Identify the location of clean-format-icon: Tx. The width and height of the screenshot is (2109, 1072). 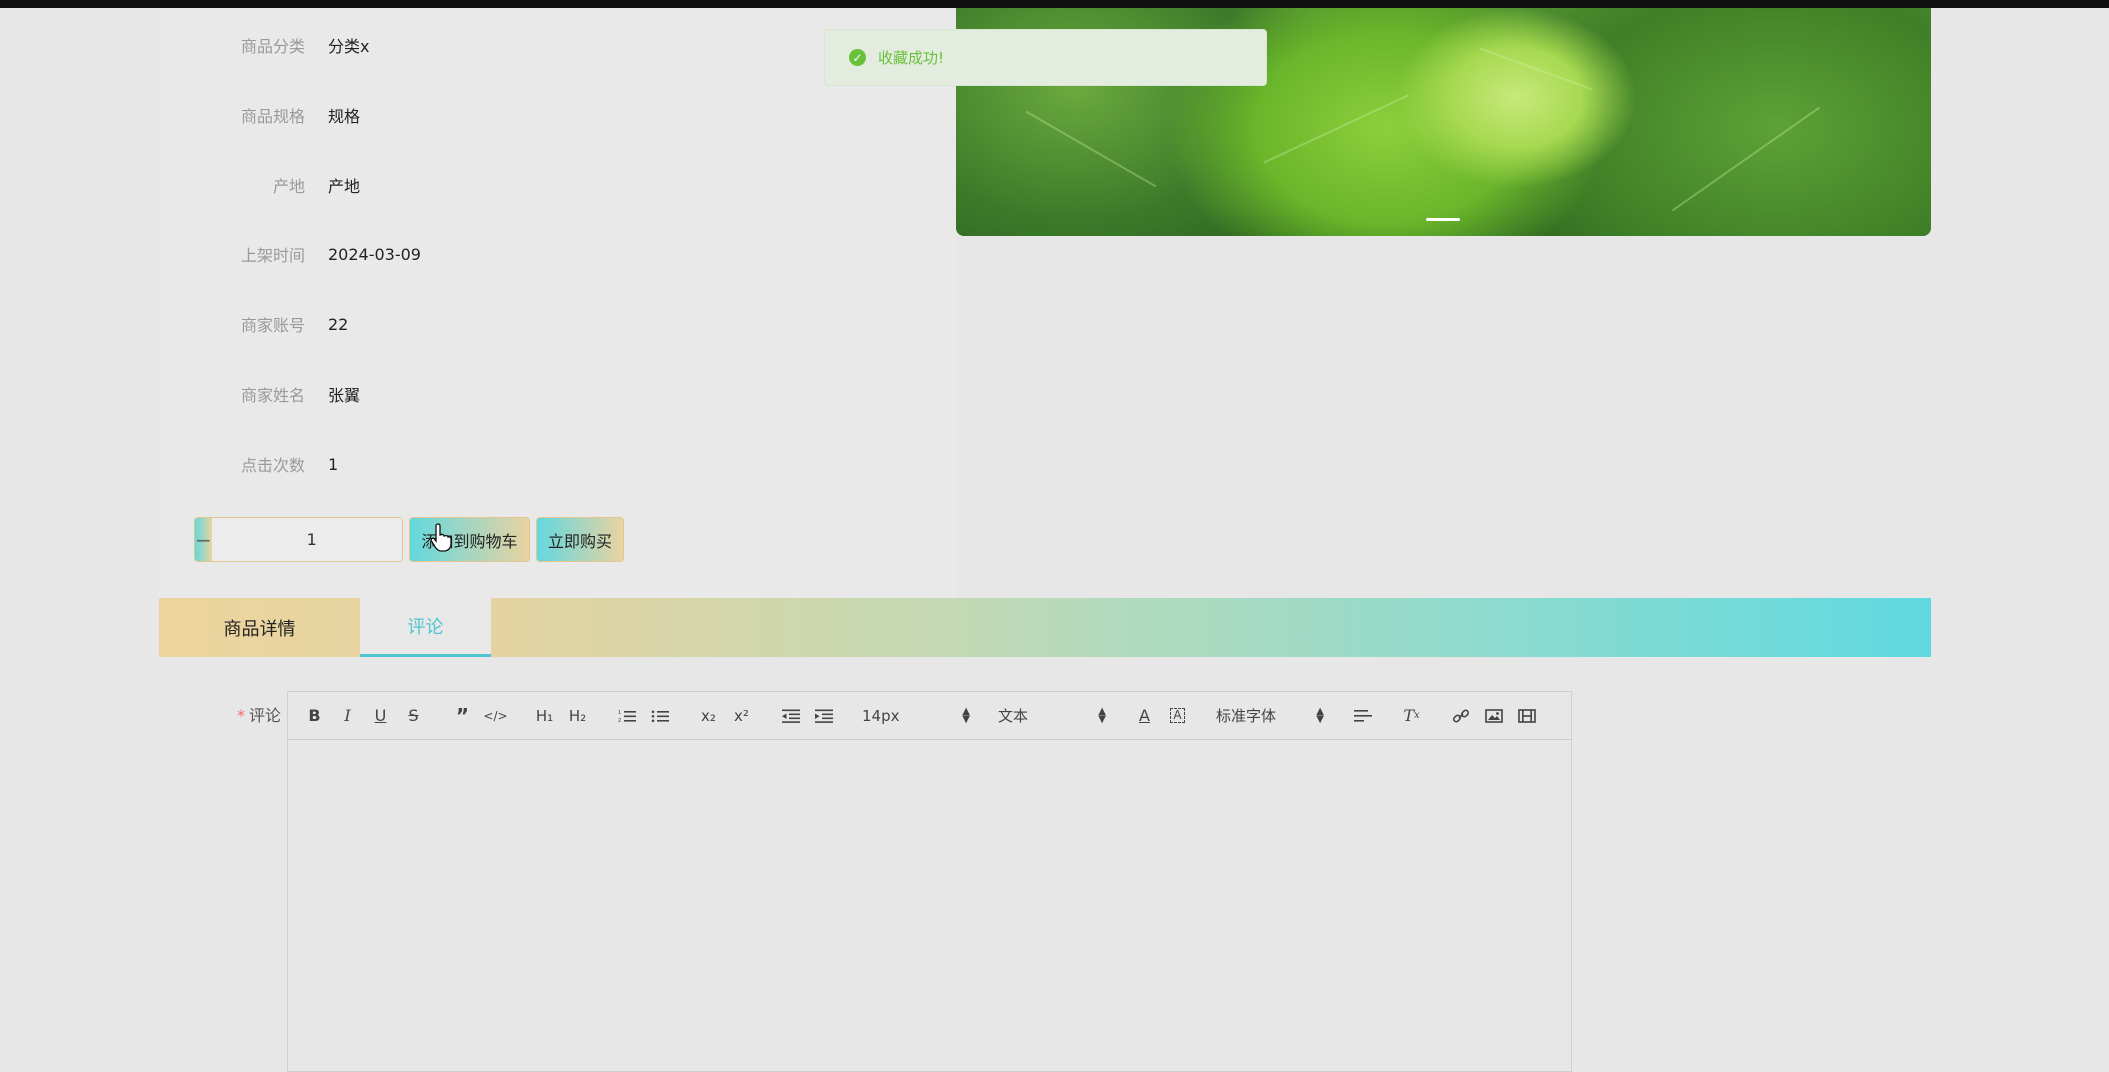
(1411, 716).